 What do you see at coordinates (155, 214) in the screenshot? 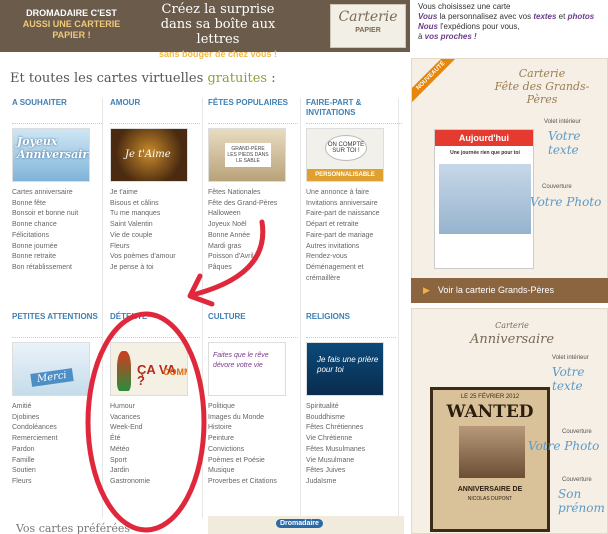
I see `category-link: Tu me manques` at bounding box center [155, 214].